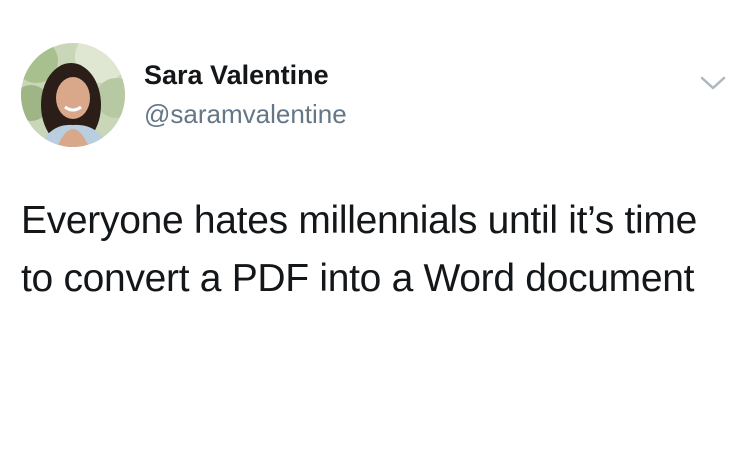 This screenshot has height=456, width=750. What do you see at coordinates (236, 75) in the screenshot?
I see `author-display-name: Sara Valentine` at bounding box center [236, 75].